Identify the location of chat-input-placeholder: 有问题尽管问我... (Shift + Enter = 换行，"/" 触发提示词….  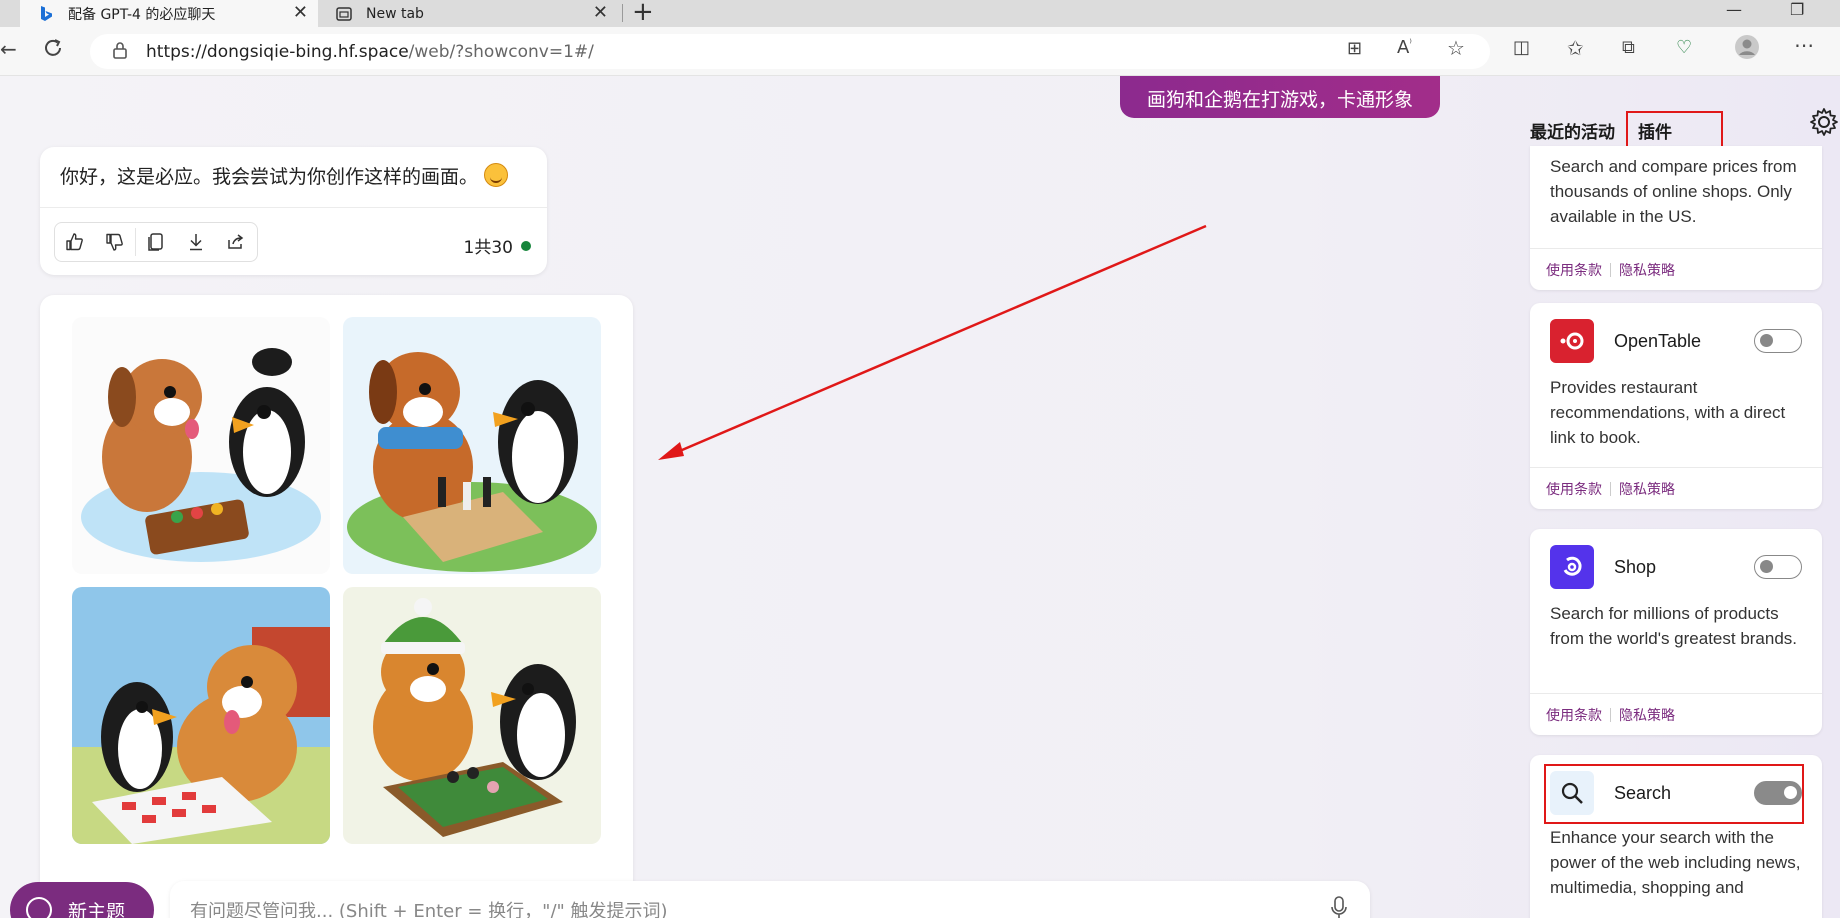
(429, 909).